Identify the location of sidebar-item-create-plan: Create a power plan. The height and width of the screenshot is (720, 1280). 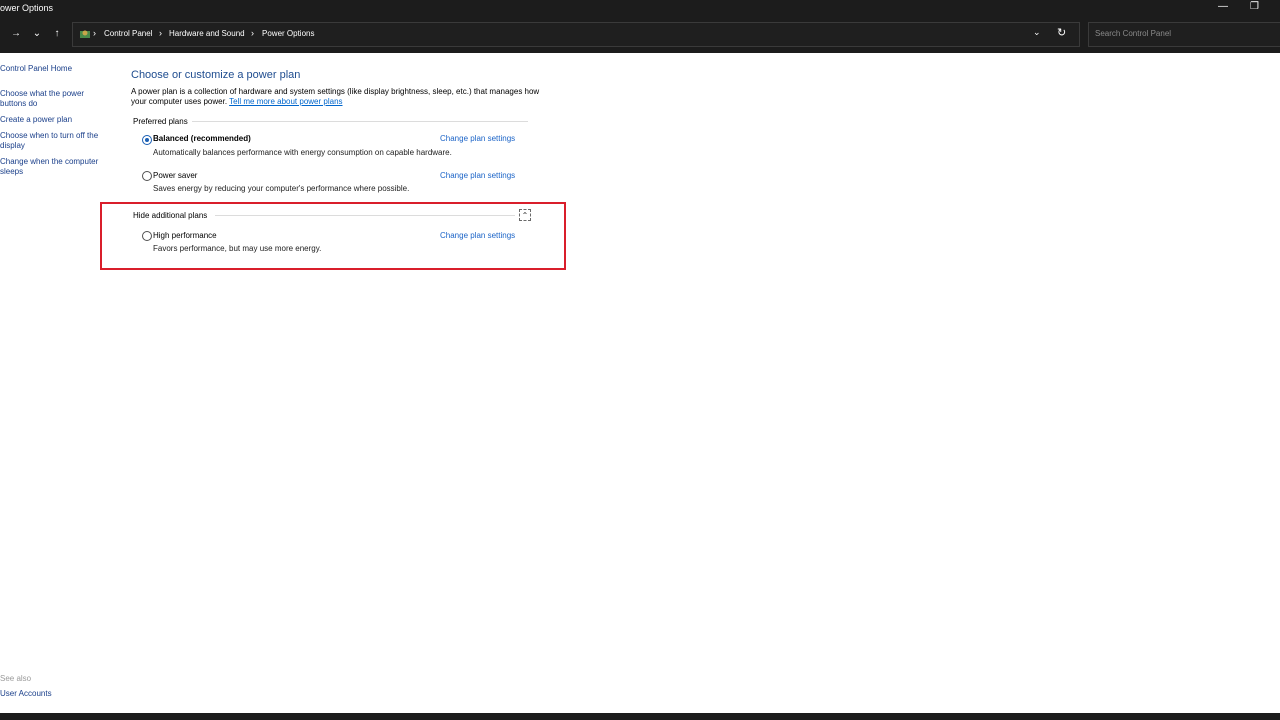
(55, 120).